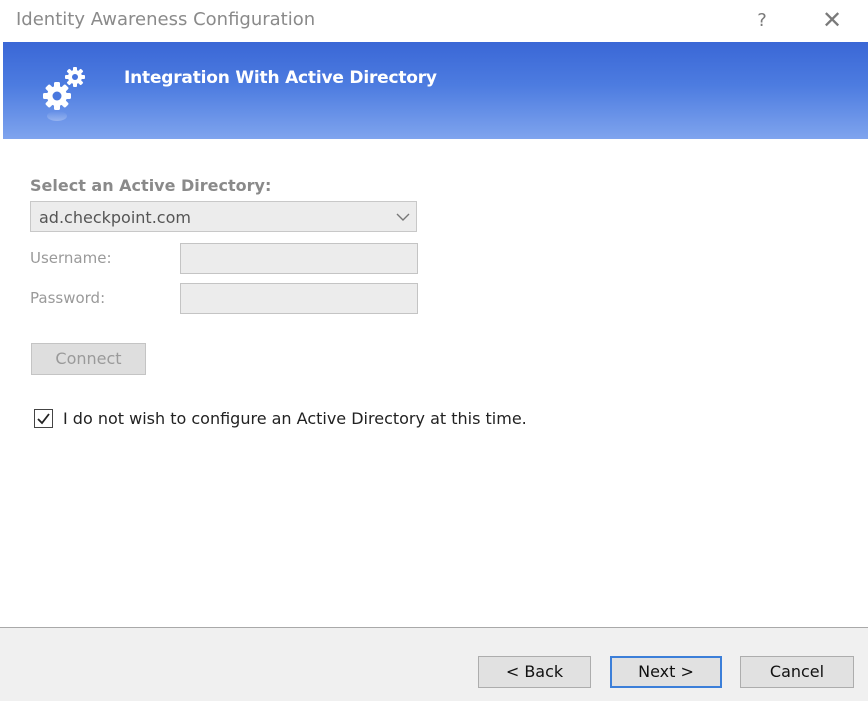 The height and width of the screenshot is (701, 868). Describe the element at coordinates (223, 216) in the screenshot. I see `directory-select: ad.checkpoint.com` at that location.